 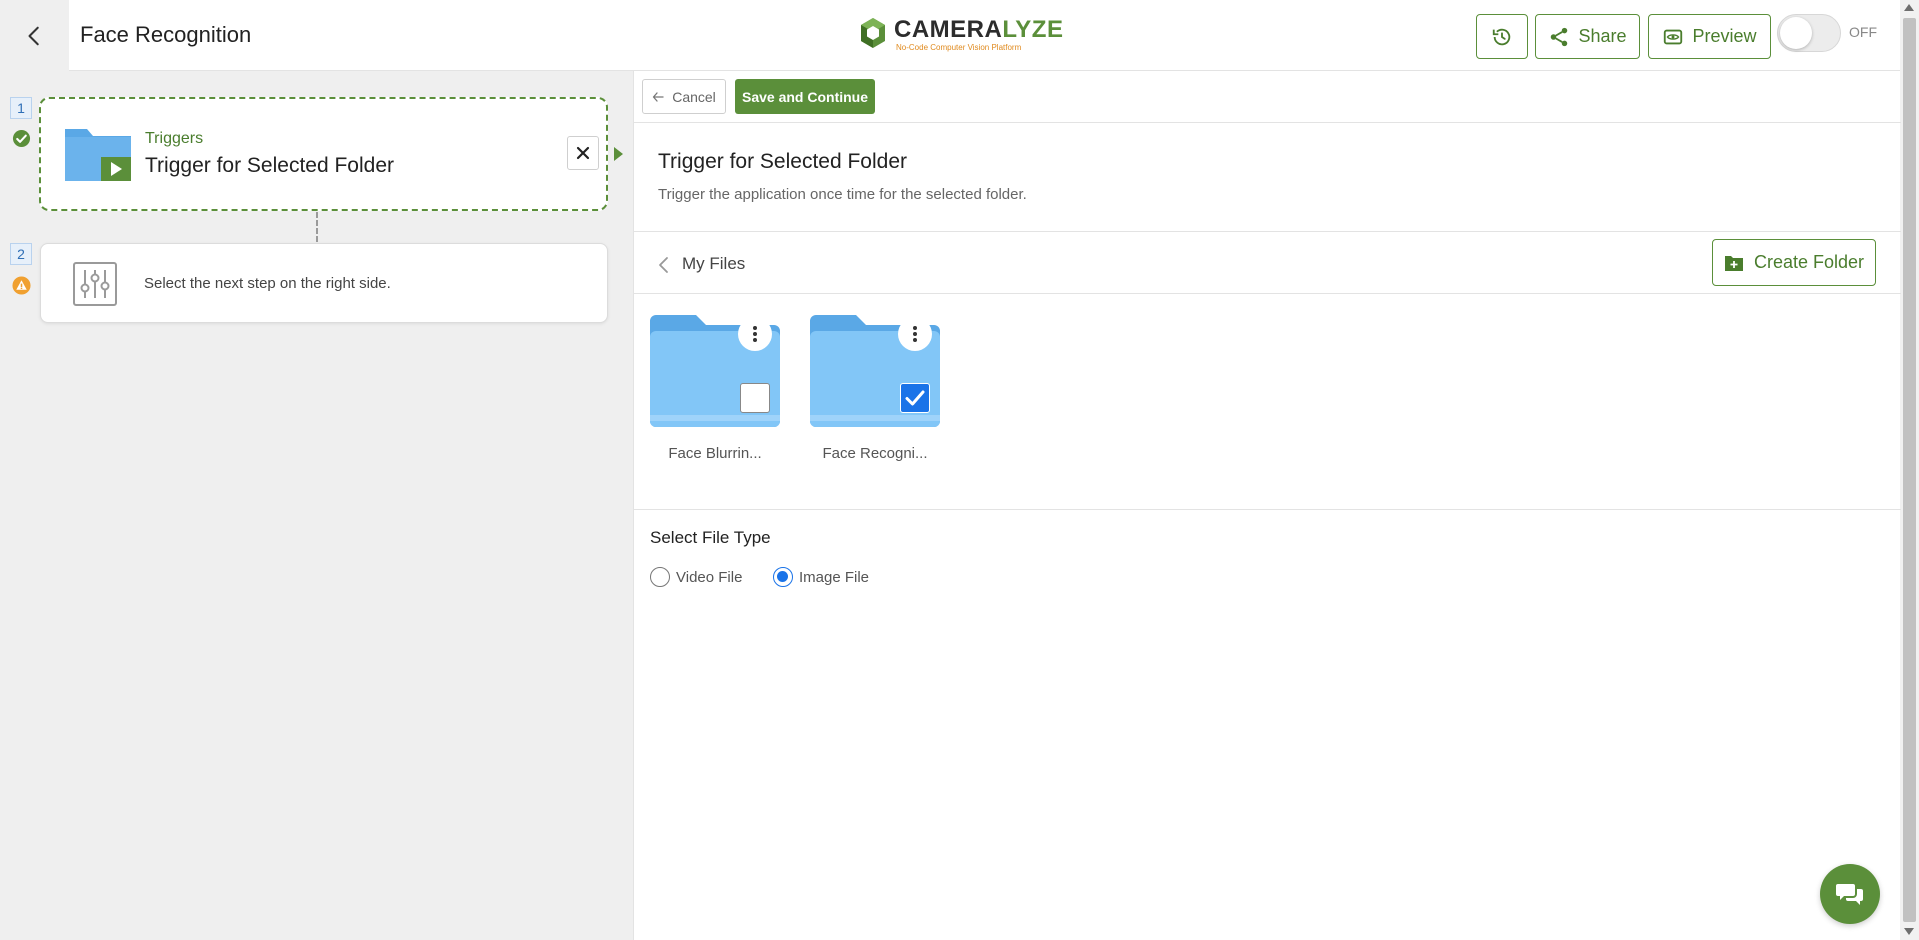 I want to click on check-circle-icon, so click(x=21, y=138).